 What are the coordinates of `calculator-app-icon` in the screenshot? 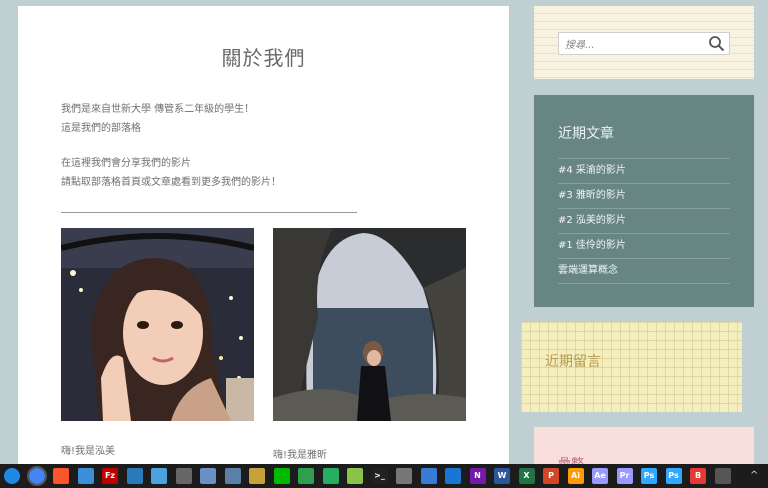 It's located at (183, 476).